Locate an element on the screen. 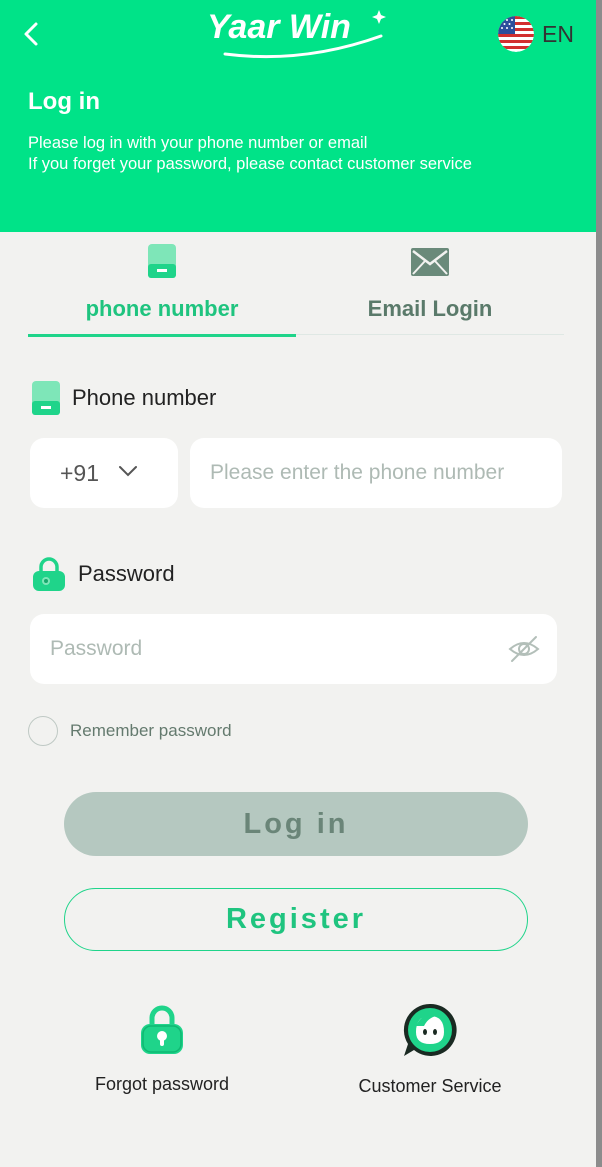 Image resolution: width=602 pixels, height=1167 pixels. phone-number-input is located at coordinates (376, 473).